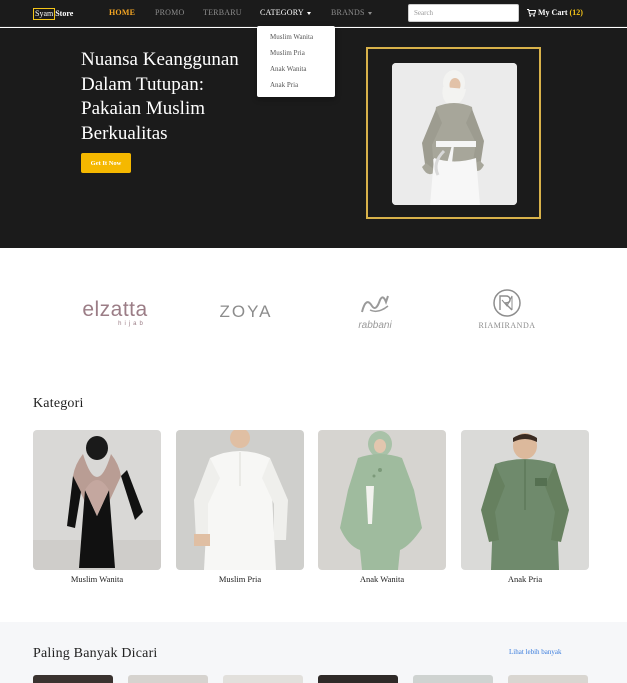 The height and width of the screenshot is (683, 627). I want to click on search-input, so click(463, 13).